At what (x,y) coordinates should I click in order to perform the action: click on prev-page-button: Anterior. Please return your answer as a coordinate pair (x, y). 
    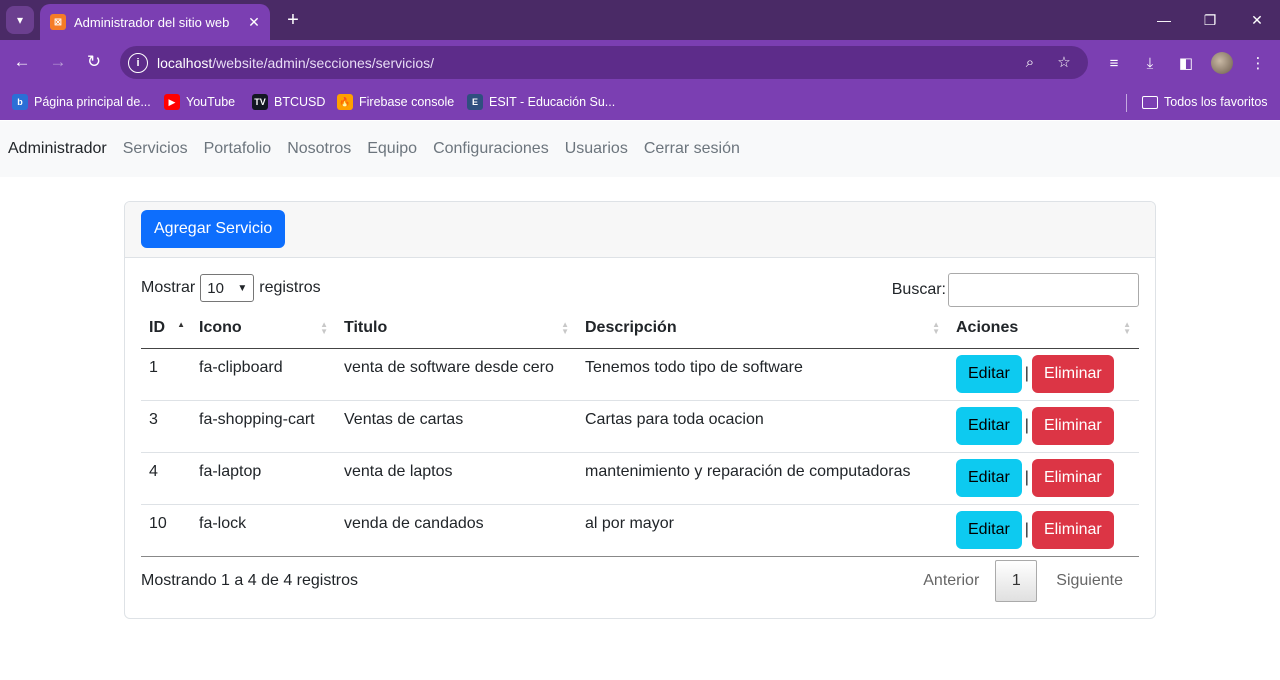
    Looking at the image, I should click on (951, 581).